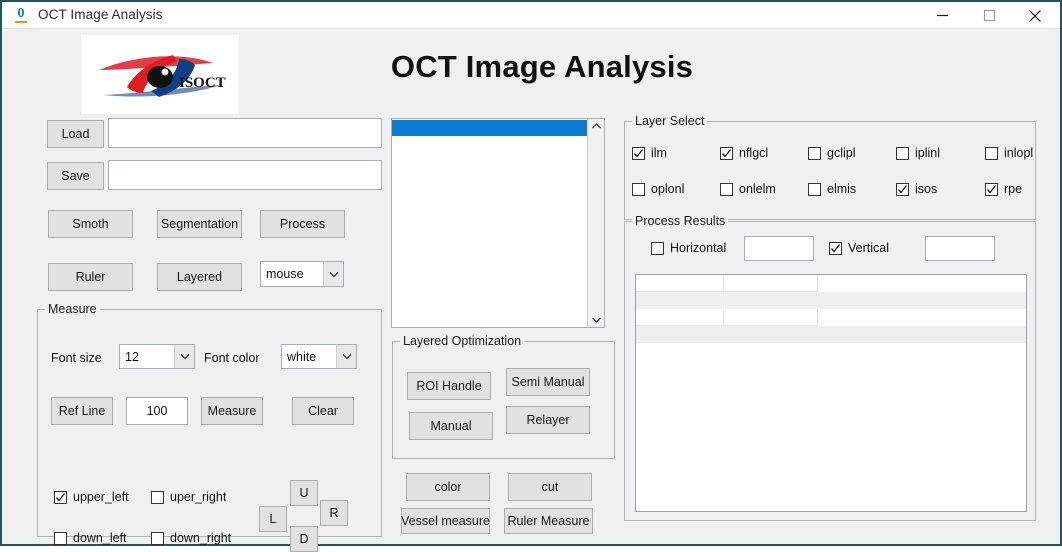 Image resolution: width=1062 pixels, height=552 pixels. What do you see at coordinates (157, 411) in the screenshot?
I see `ref-line-input: 100` at bounding box center [157, 411].